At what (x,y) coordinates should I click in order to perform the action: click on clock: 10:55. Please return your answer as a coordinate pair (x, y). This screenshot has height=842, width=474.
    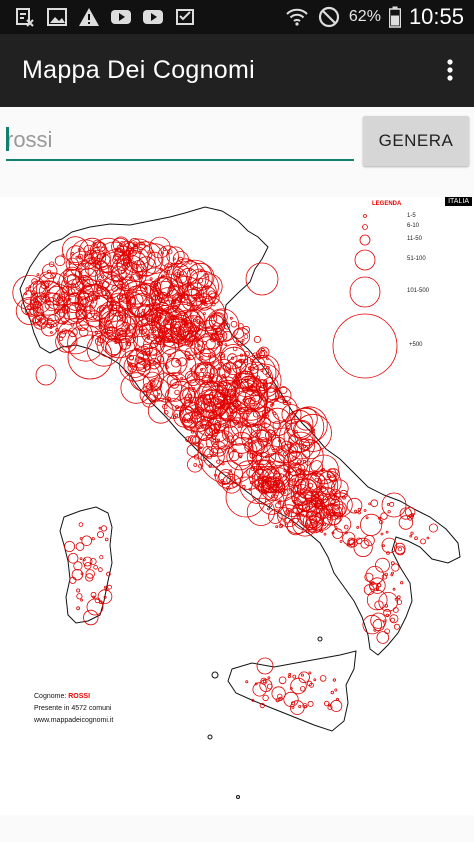
    Looking at the image, I should click on (436, 16).